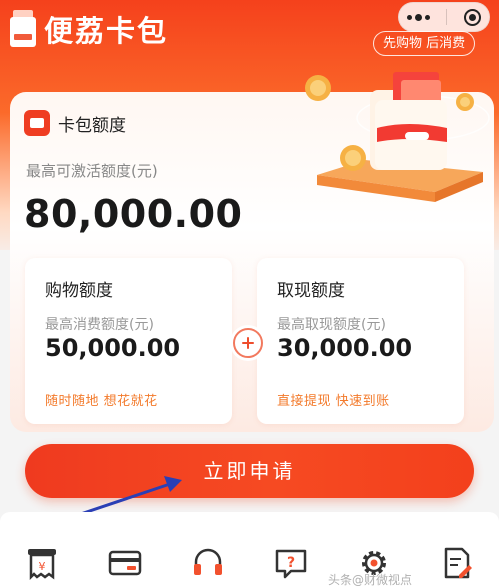  Describe the element at coordinates (345, 348) in the screenshot. I see `cash-limit-value: 30,000.00` at that location.